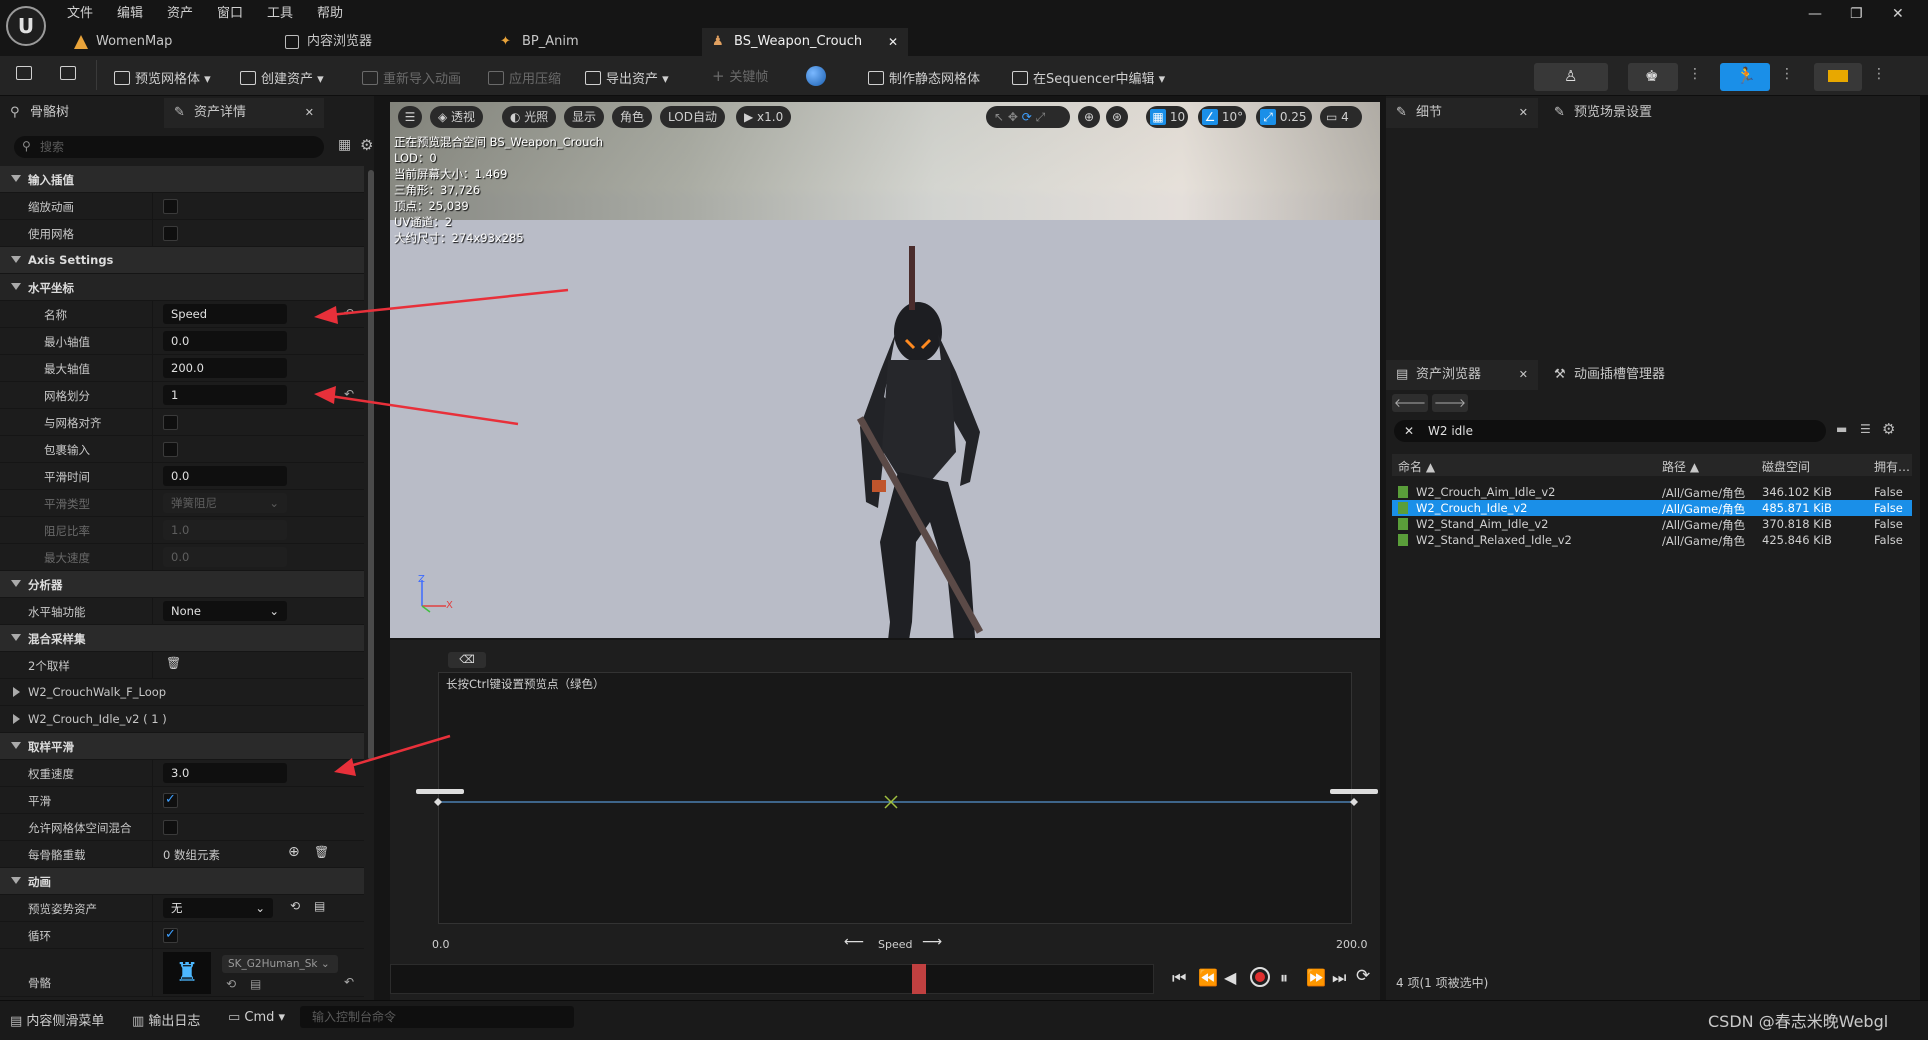 This screenshot has width=1928, height=1040. What do you see at coordinates (82, 113) in the screenshot?
I see `tab-skeleton-tree: ⚲ 骨骼树` at bounding box center [82, 113].